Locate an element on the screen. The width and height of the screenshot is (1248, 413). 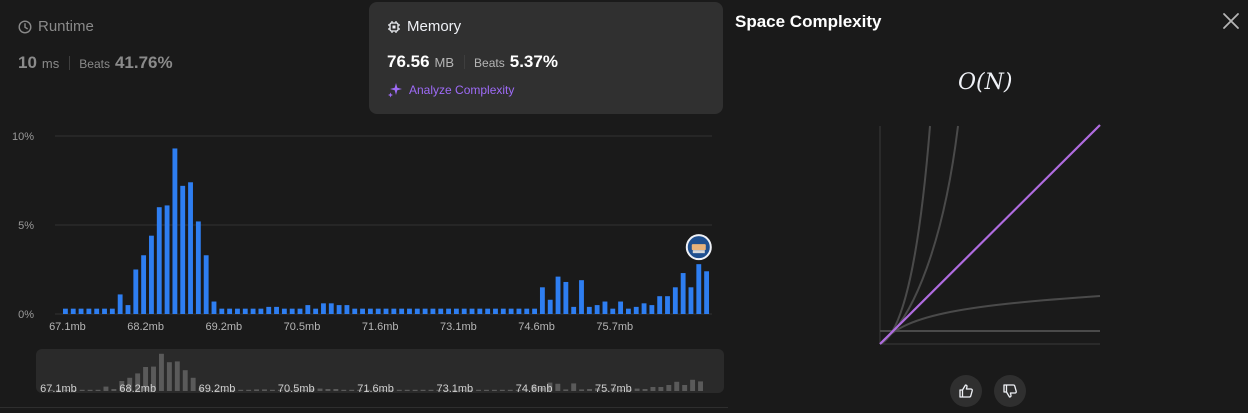
memory-unit: MB is located at coordinates (444, 62).